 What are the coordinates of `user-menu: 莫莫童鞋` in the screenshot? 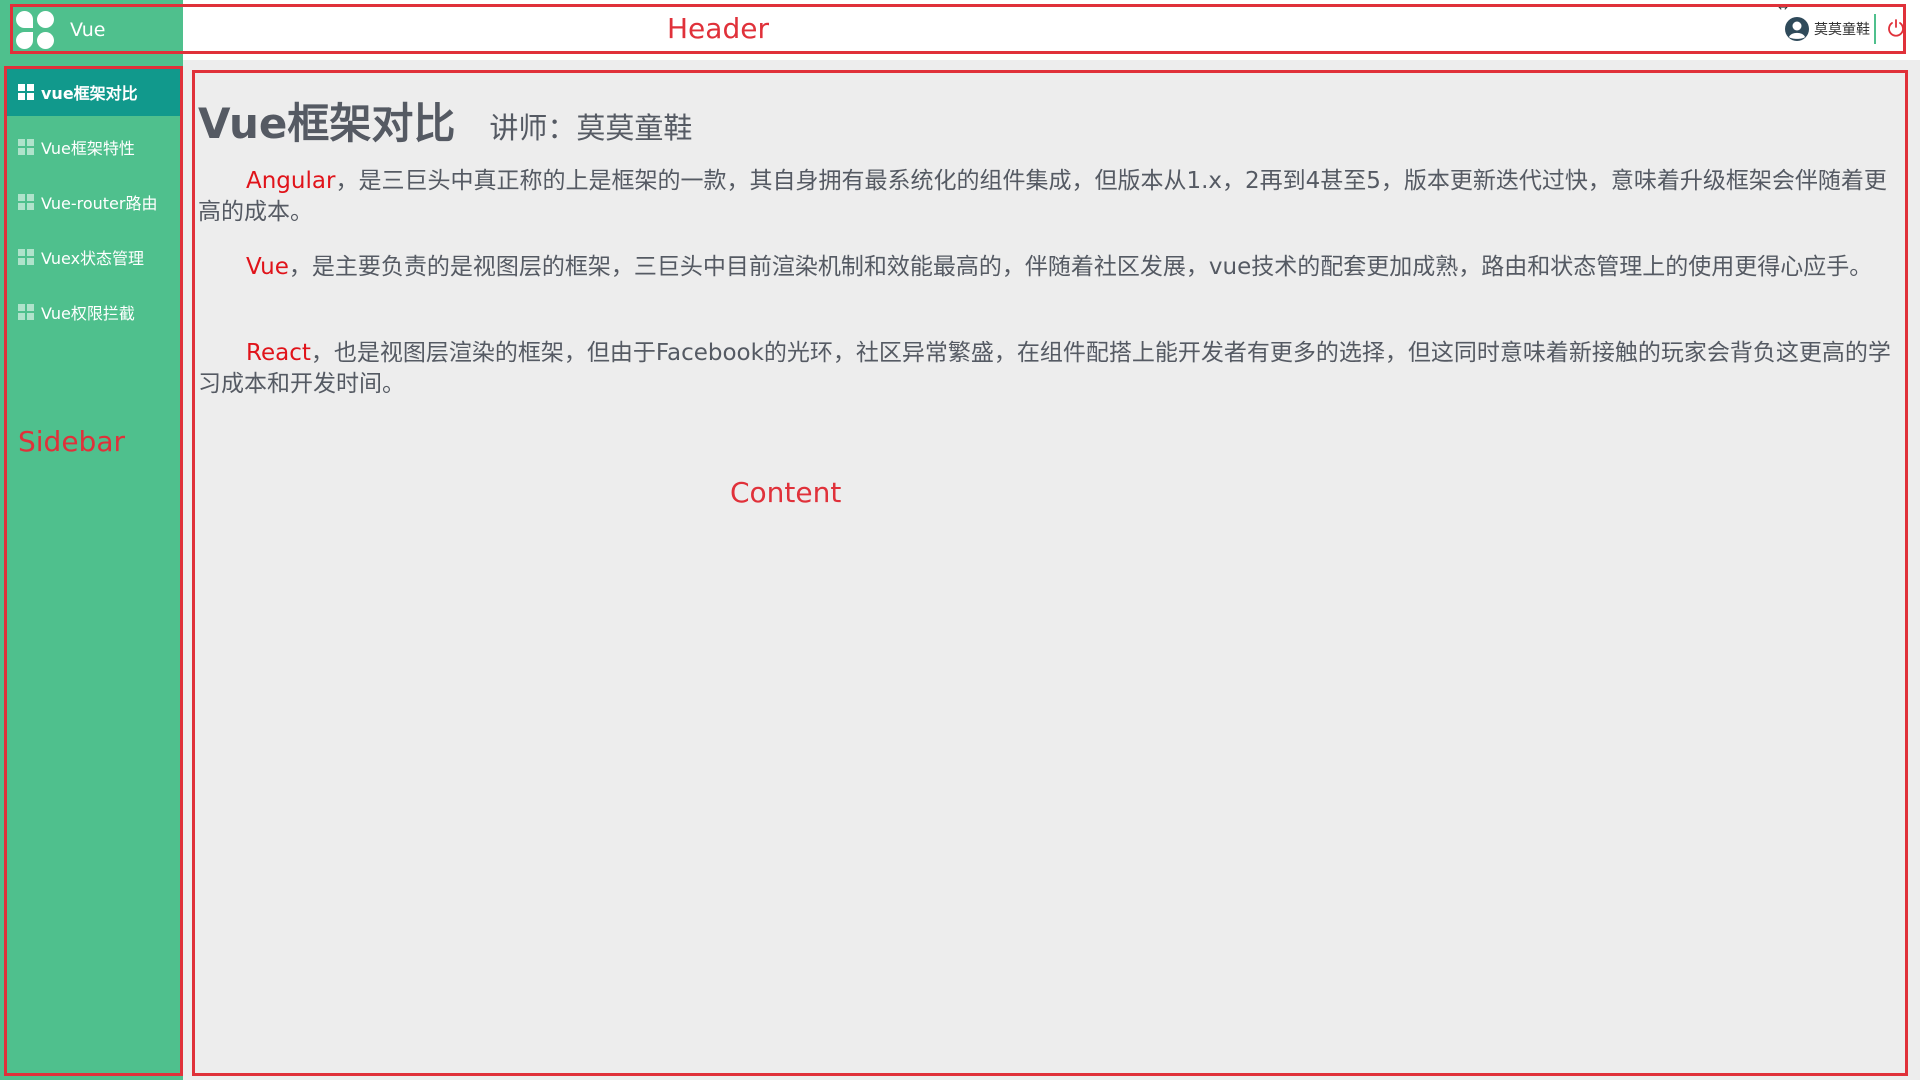 It's located at (1827, 29).